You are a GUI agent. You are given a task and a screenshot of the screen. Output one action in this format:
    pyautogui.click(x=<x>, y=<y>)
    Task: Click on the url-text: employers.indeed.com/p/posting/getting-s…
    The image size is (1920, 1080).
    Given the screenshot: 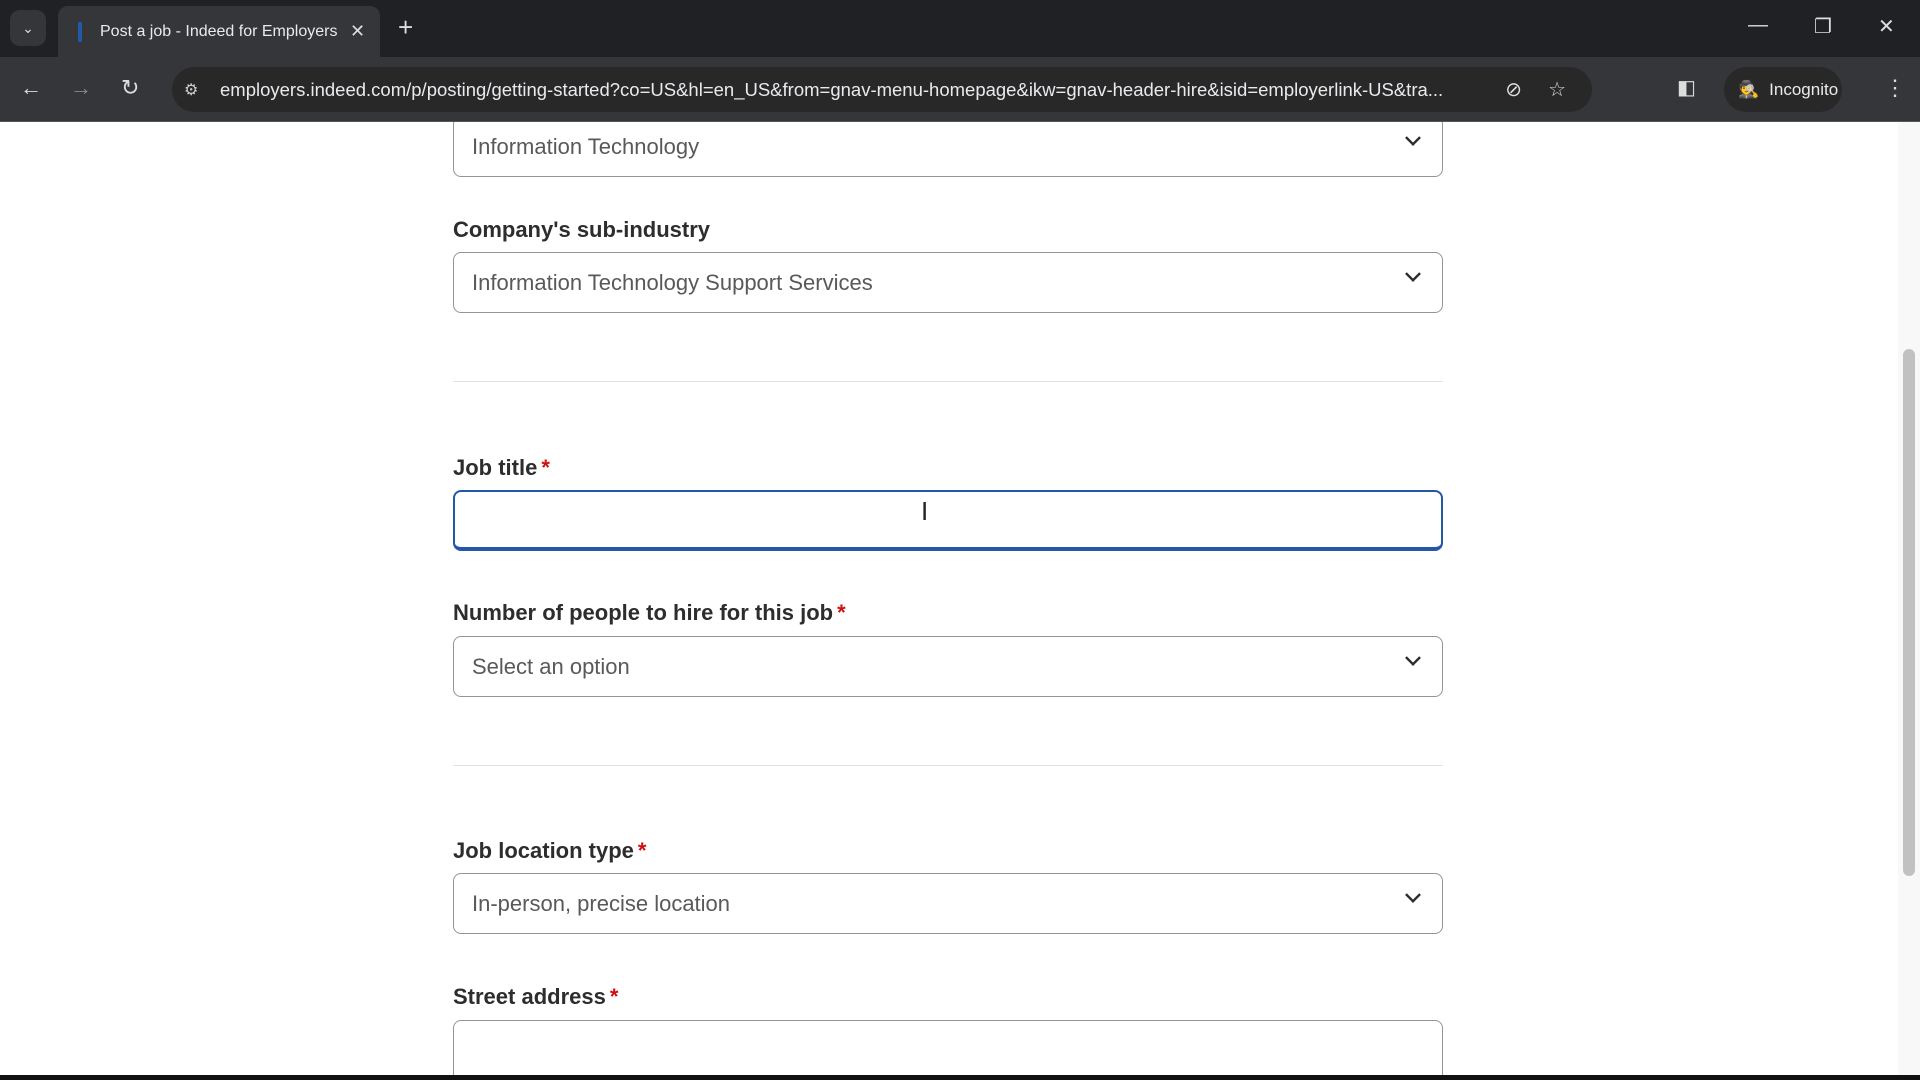 What is the action you would take?
    pyautogui.click(x=862, y=90)
    